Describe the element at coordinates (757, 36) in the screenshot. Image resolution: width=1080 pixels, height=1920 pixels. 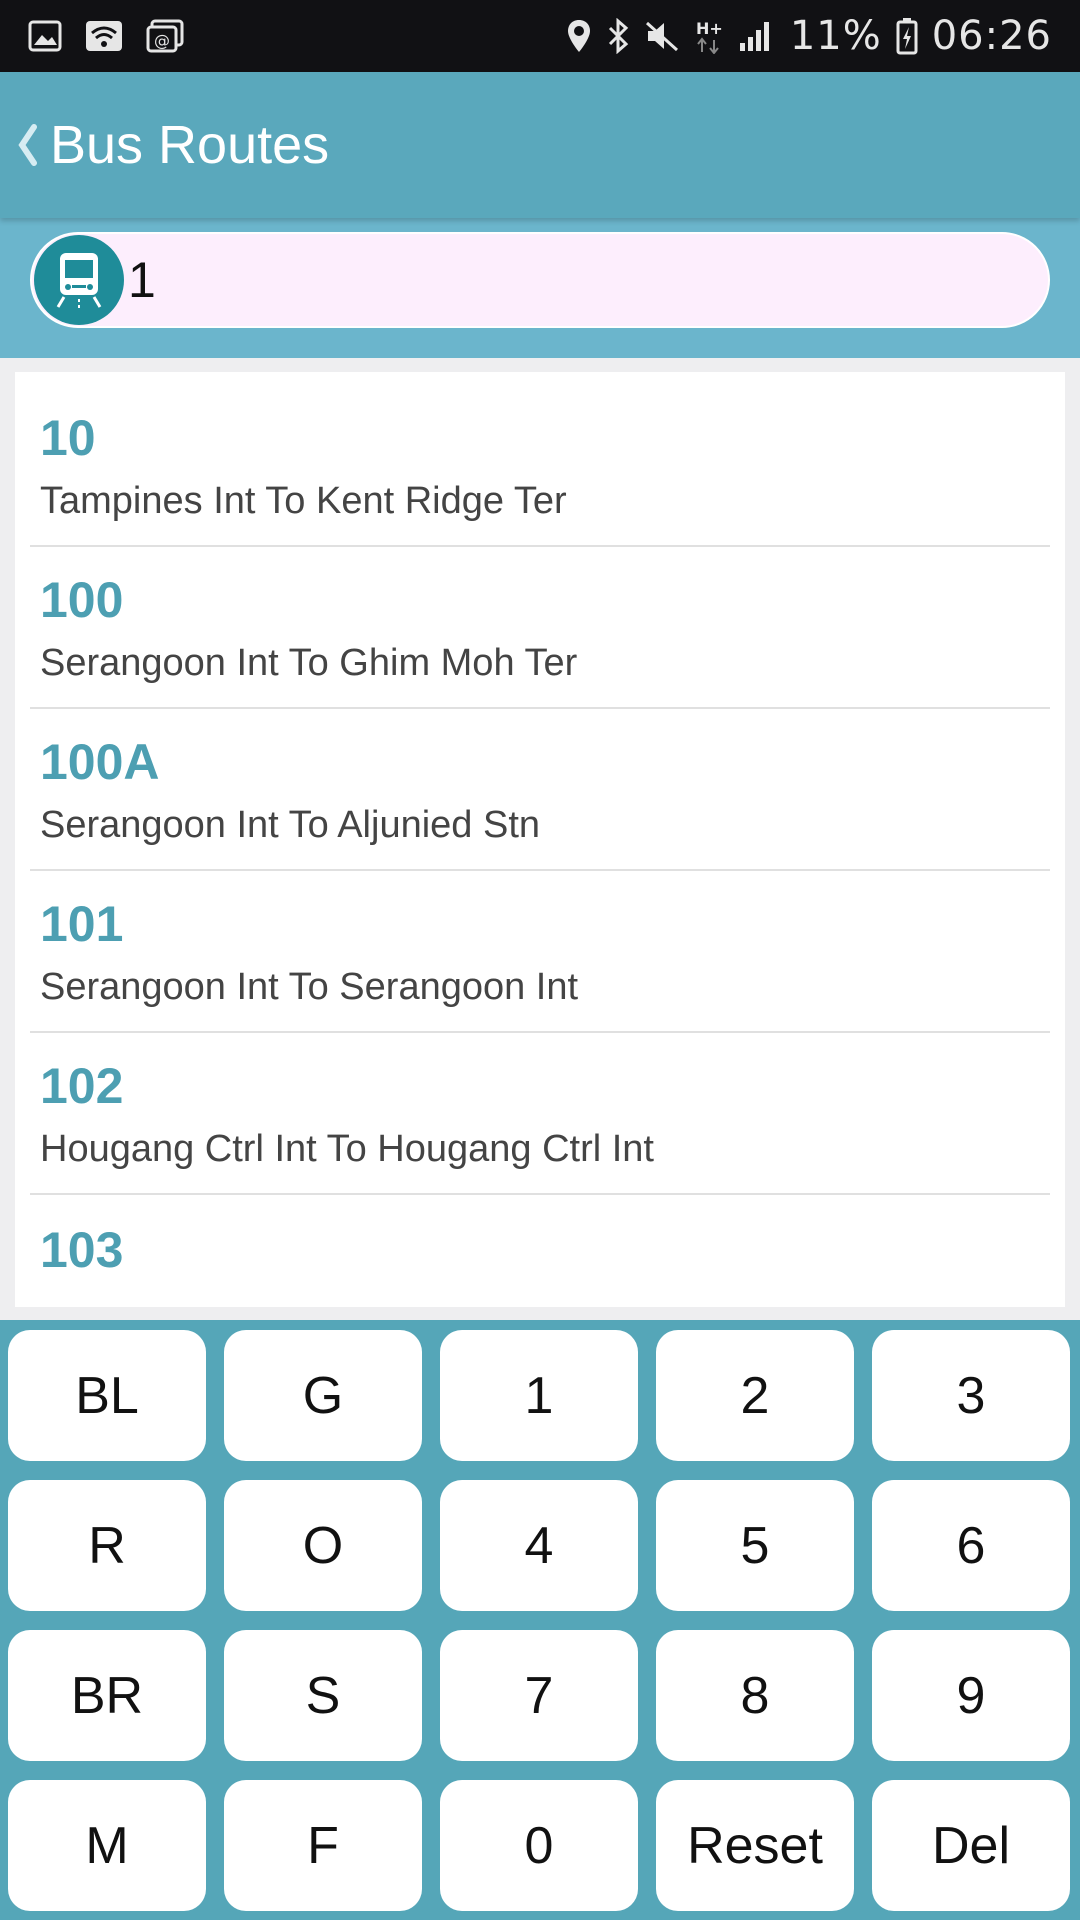
I see `signal-icon` at that location.